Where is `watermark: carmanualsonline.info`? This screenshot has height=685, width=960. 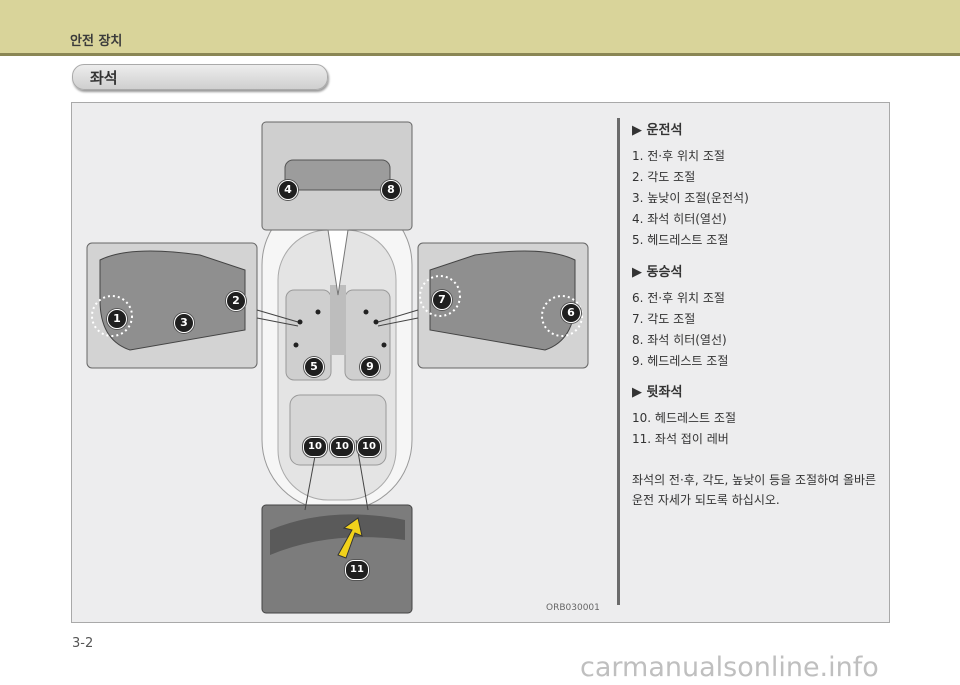 watermark: carmanualsonline.info is located at coordinates (729, 667).